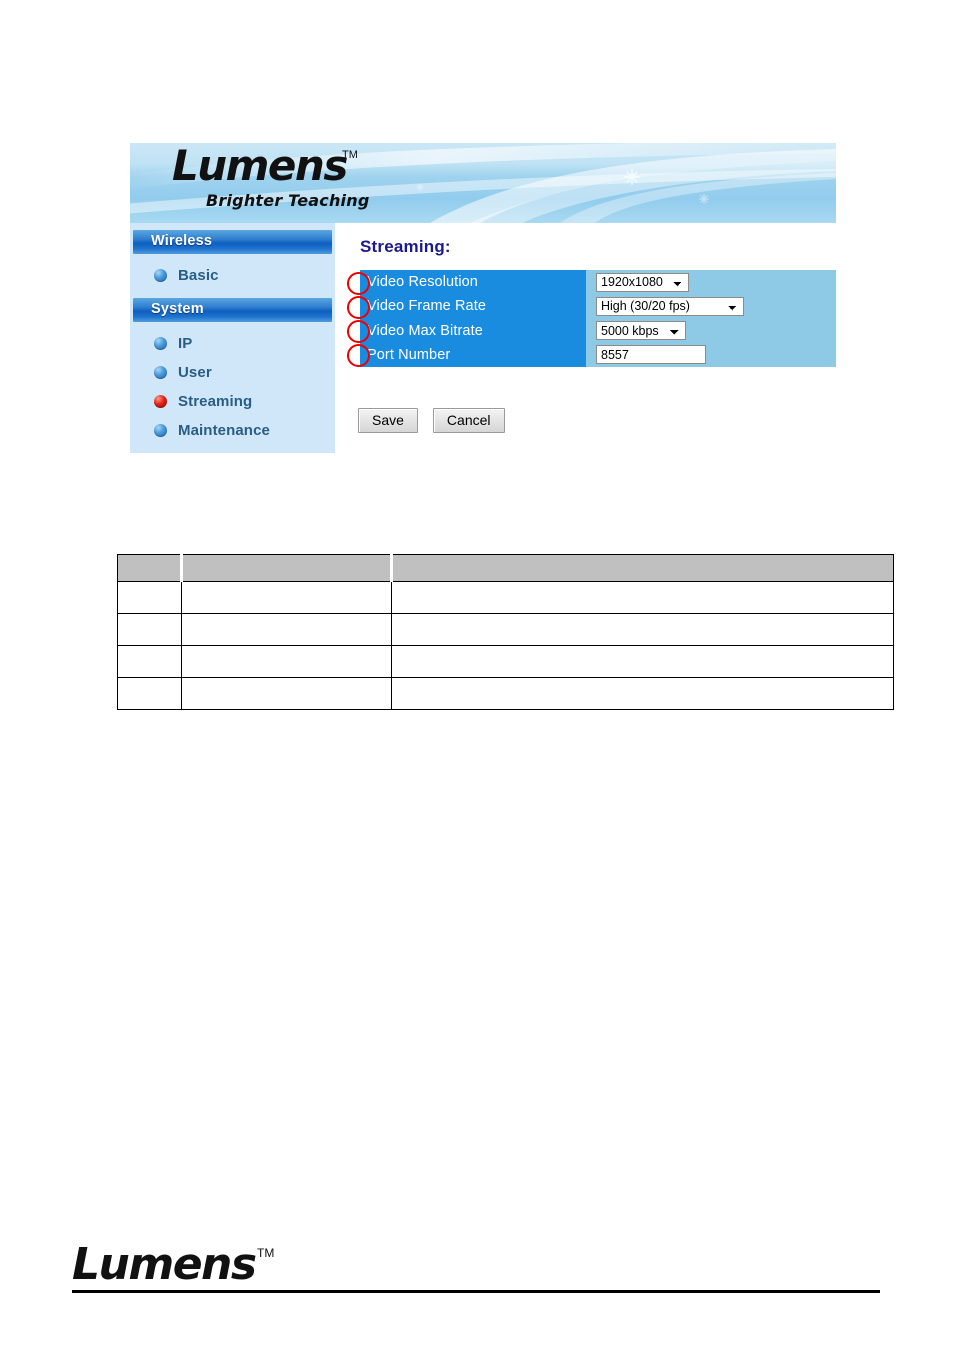 This screenshot has width=954, height=1350. I want to click on port-number-input, so click(651, 355).